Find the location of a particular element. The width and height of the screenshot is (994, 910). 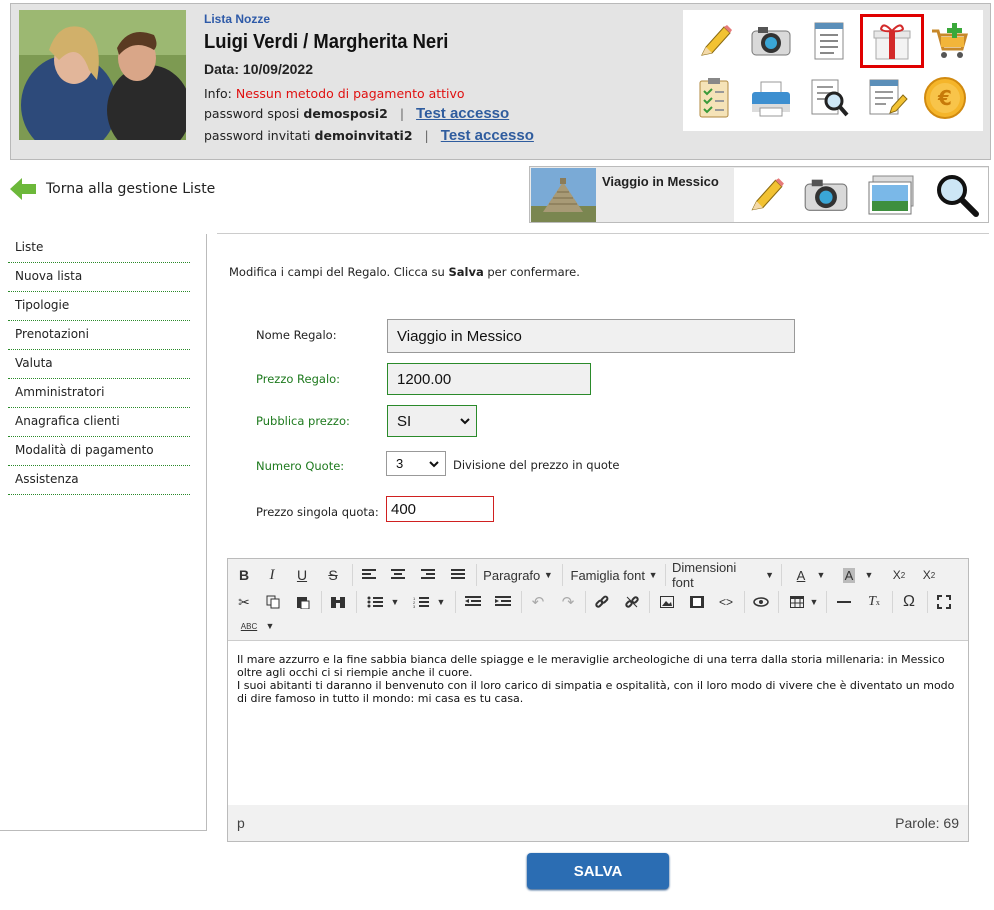

document-search-icon is located at coordinates (829, 98).